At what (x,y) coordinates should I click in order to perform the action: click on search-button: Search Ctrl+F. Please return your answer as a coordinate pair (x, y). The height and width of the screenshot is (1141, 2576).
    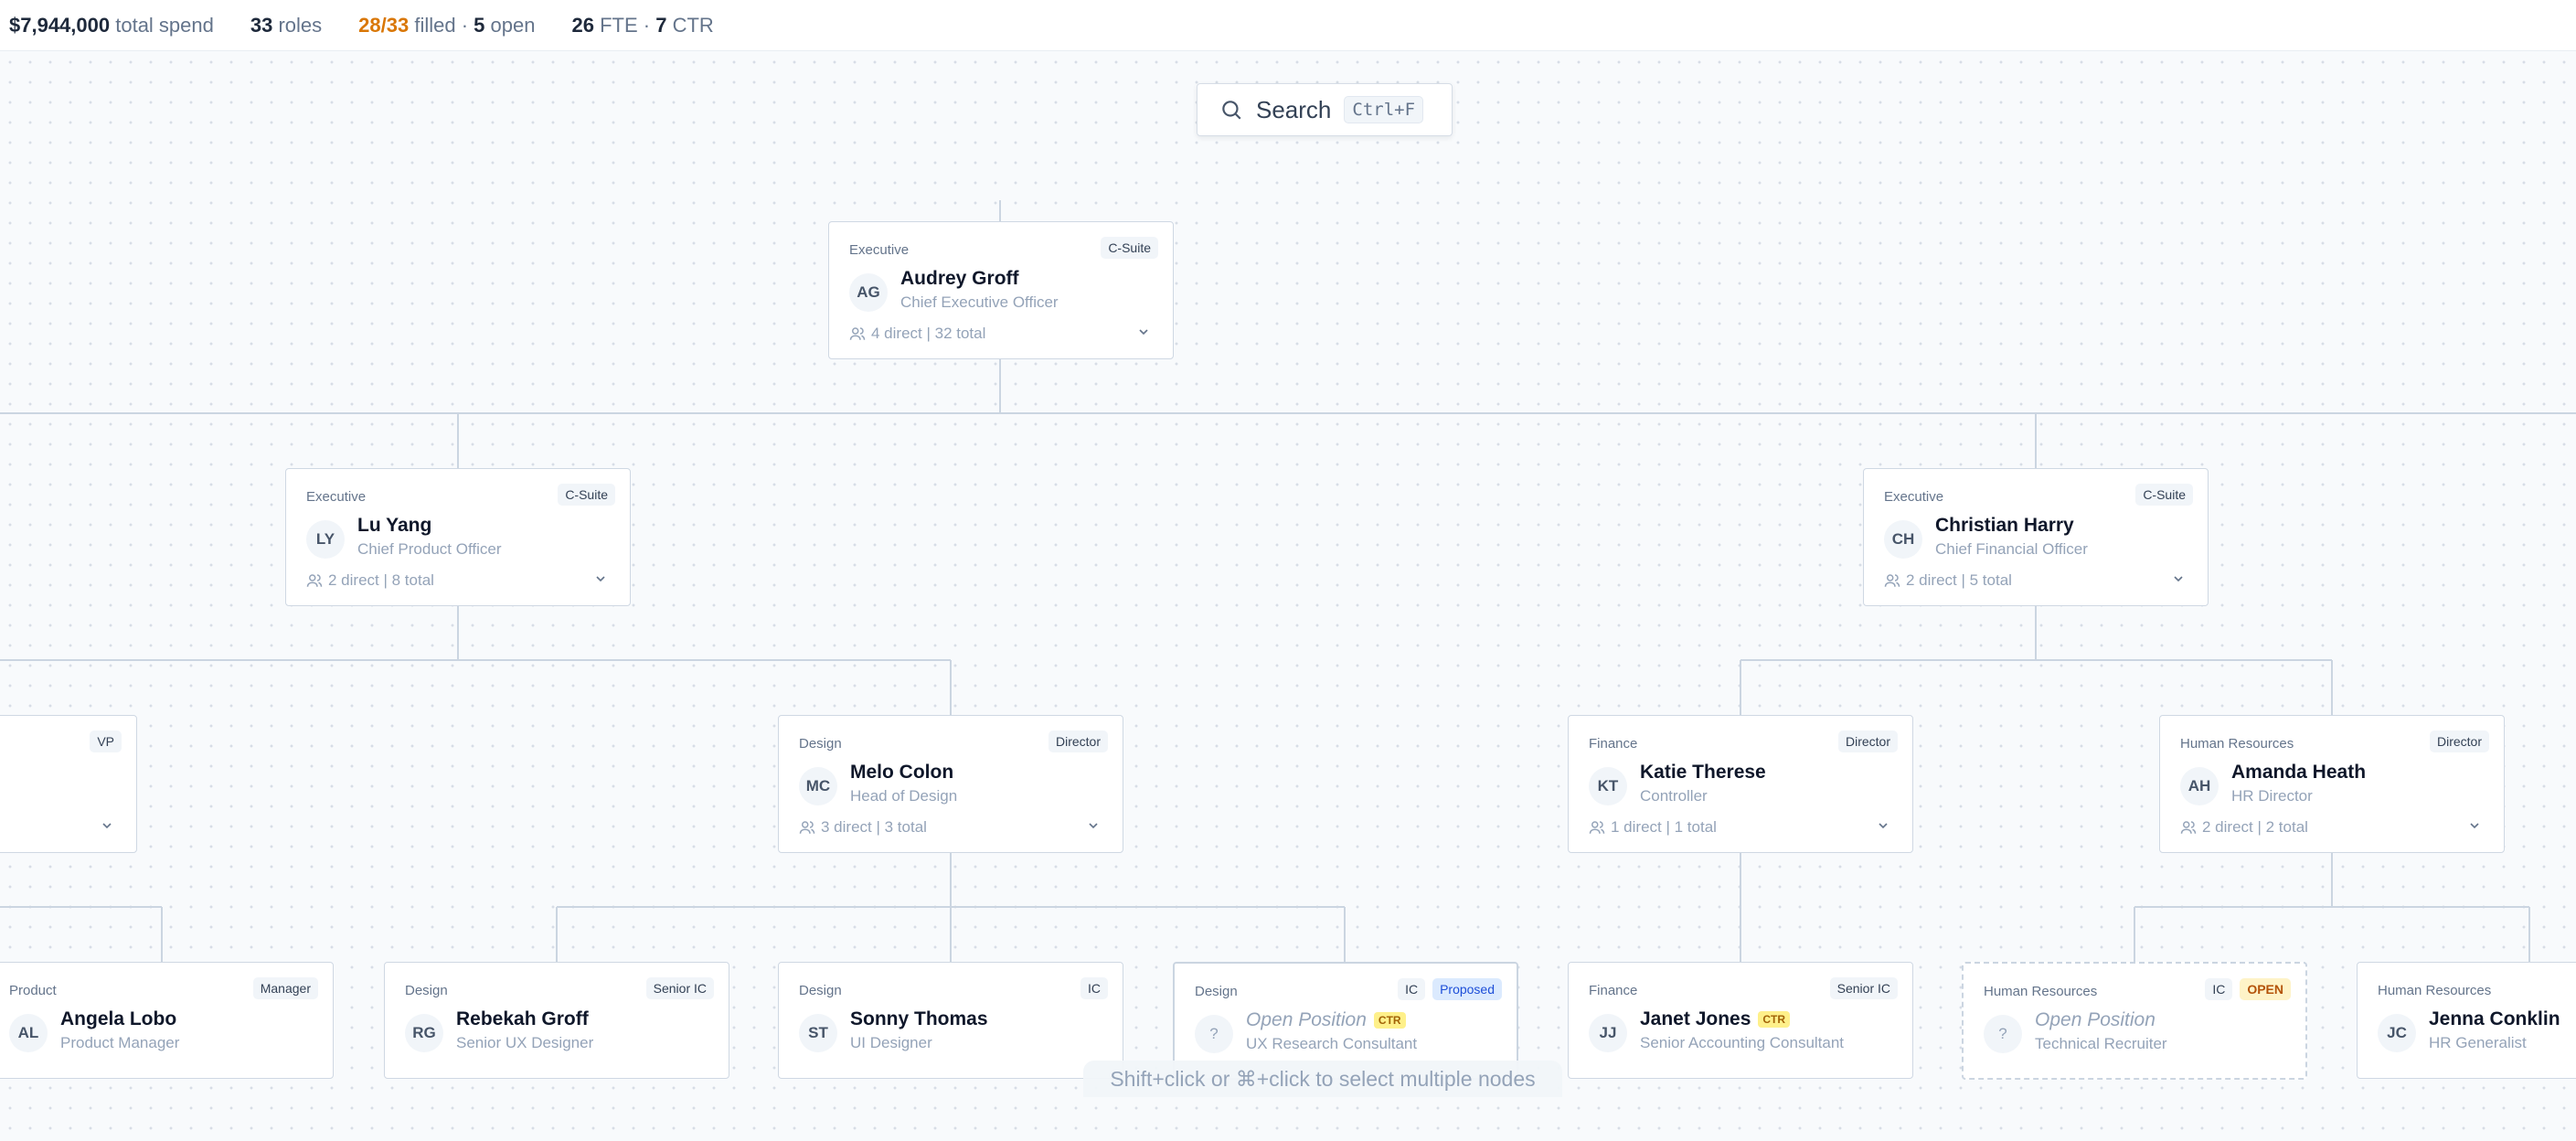
    Looking at the image, I should click on (1325, 109).